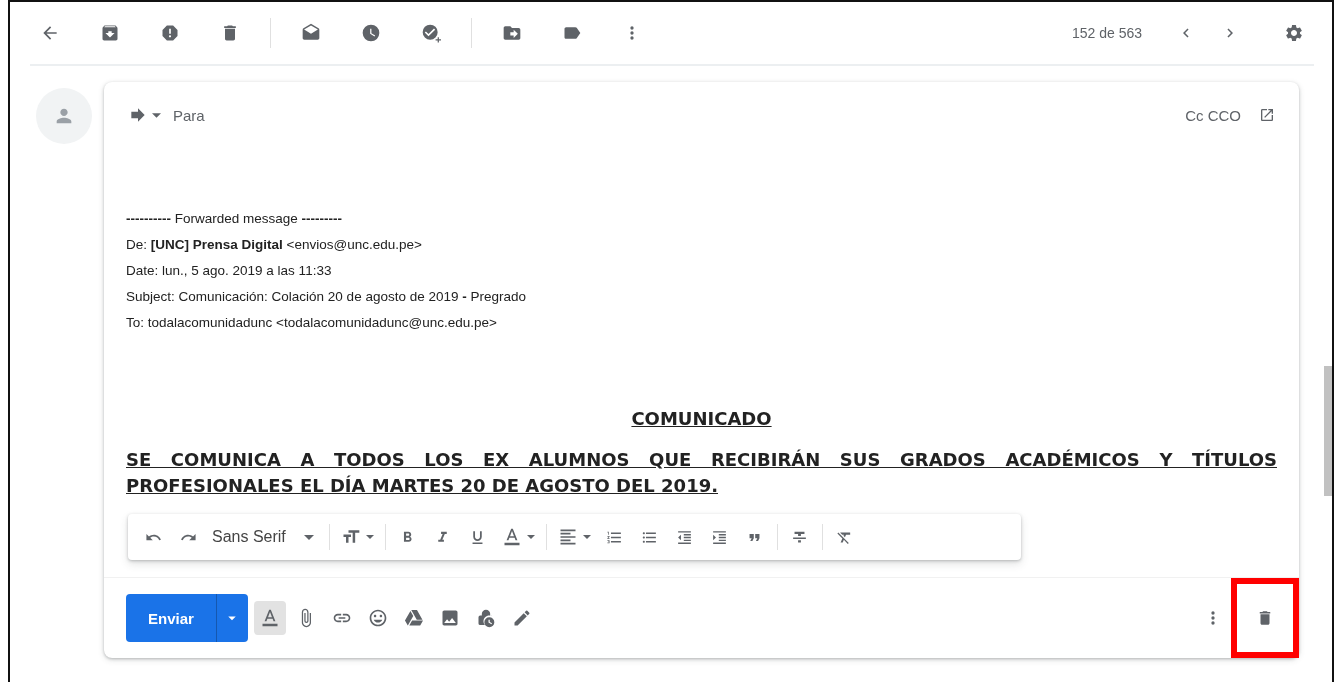 The height and width of the screenshot is (682, 1338). Describe the element at coordinates (171, 618) in the screenshot. I see `send-button: Enviar` at that location.